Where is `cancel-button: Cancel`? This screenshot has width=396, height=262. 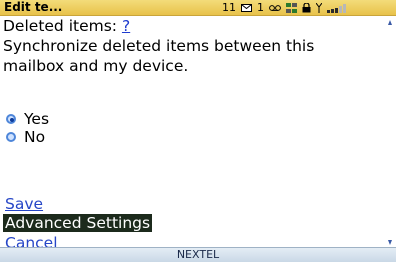
cancel-button: Cancel is located at coordinates (31, 240).